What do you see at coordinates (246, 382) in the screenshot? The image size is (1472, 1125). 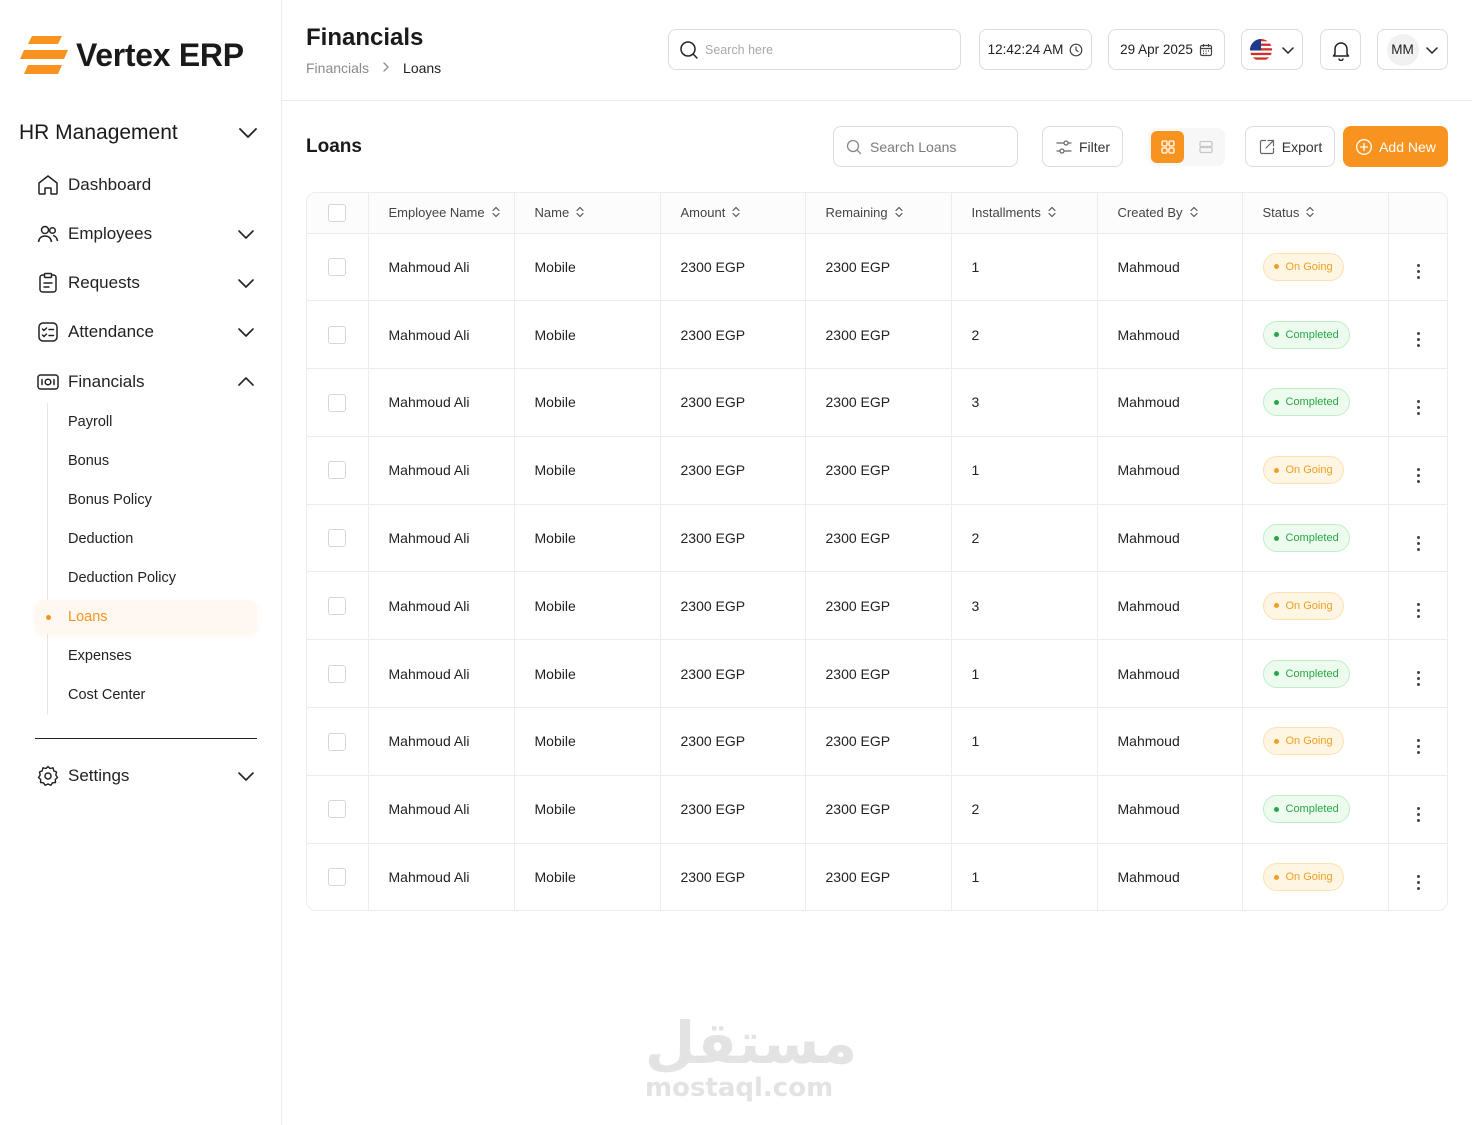 I see `chevron-up-icon` at bounding box center [246, 382].